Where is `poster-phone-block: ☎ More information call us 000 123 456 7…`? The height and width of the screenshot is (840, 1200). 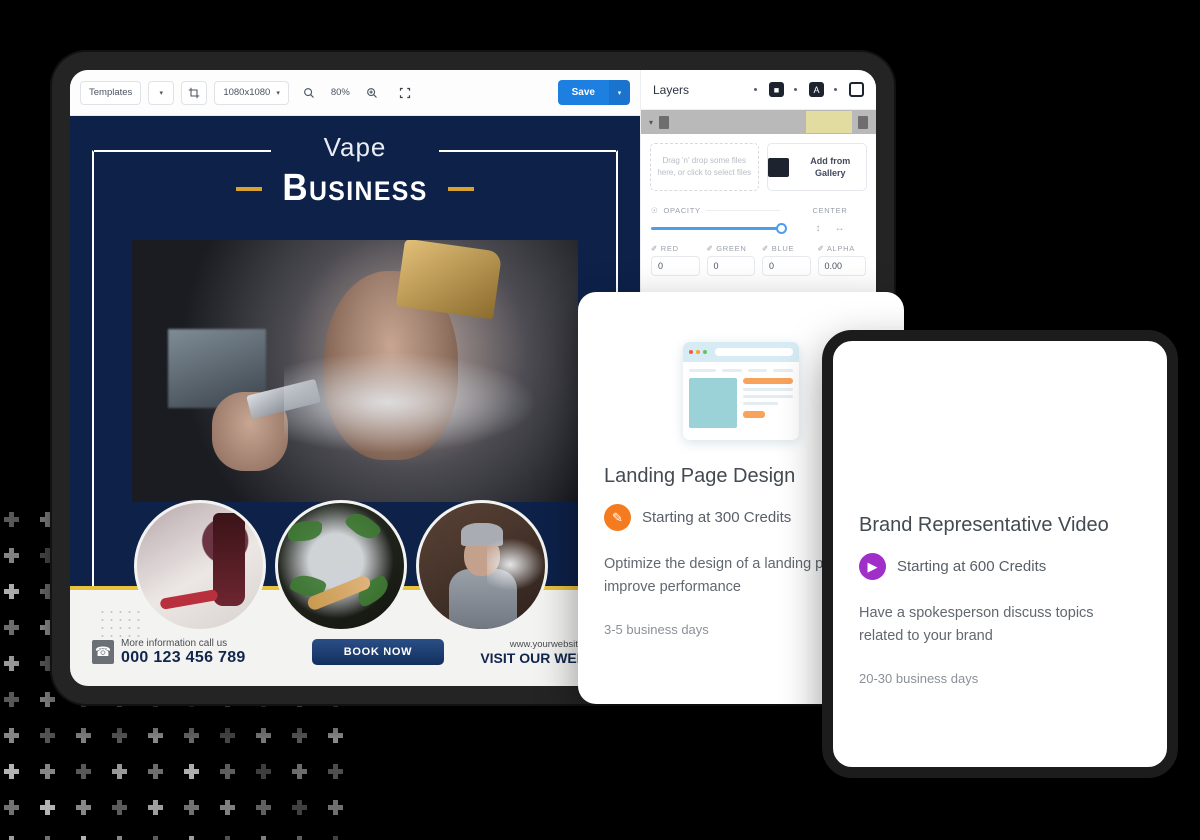 poster-phone-block: ☎ More information call us 000 123 456 7… is located at coordinates (197, 652).